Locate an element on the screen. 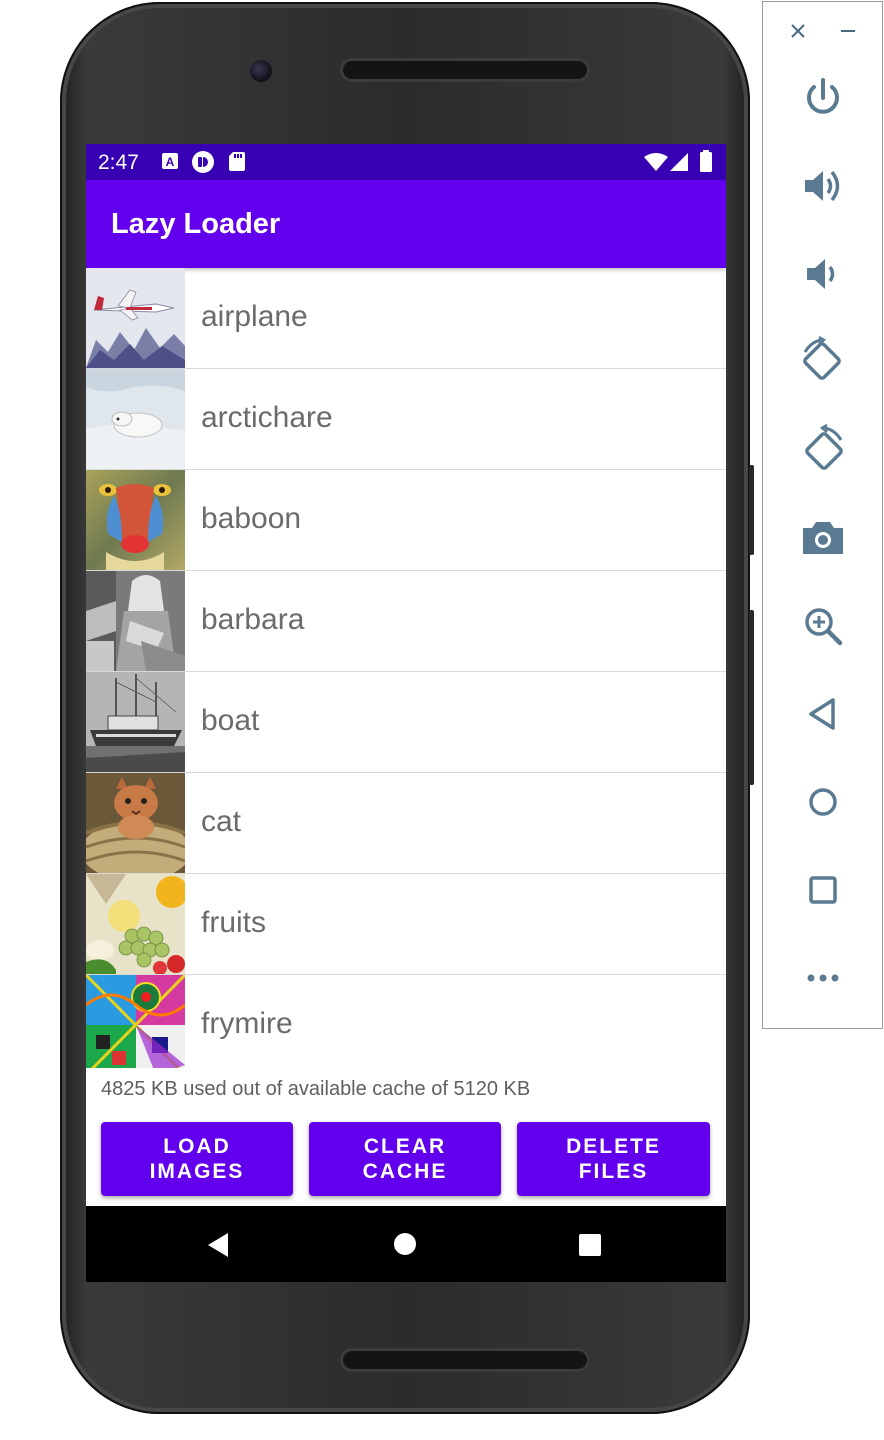 The width and height of the screenshot is (884, 1440). camera-icon is located at coordinates (823, 538).